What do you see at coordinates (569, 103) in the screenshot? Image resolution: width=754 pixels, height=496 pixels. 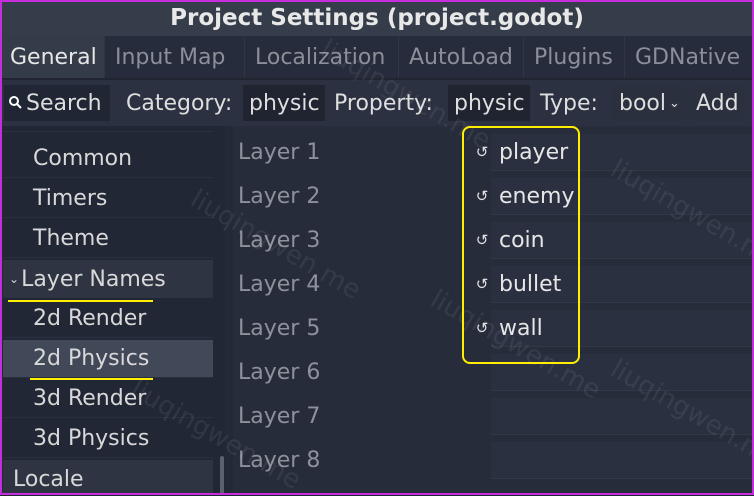 I see `type-label: Type:` at bounding box center [569, 103].